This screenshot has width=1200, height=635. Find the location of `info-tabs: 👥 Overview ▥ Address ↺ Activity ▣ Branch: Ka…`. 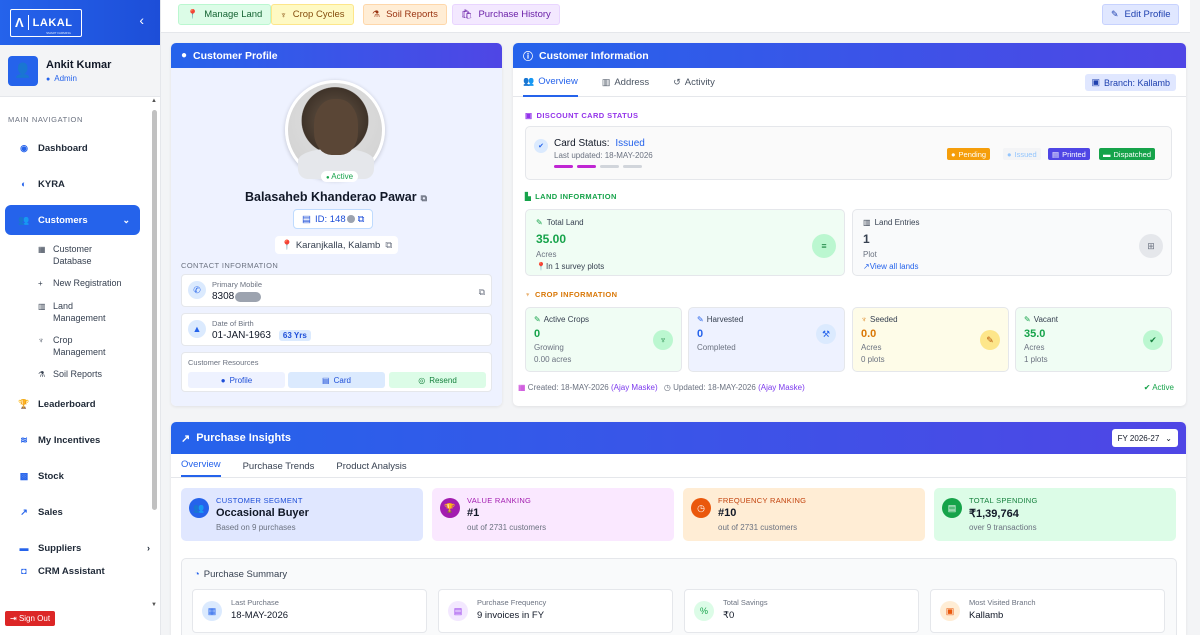

info-tabs: 👥 Overview ▥ Address ↺ Activity ▣ Branch: Ka… is located at coordinates (849, 82).